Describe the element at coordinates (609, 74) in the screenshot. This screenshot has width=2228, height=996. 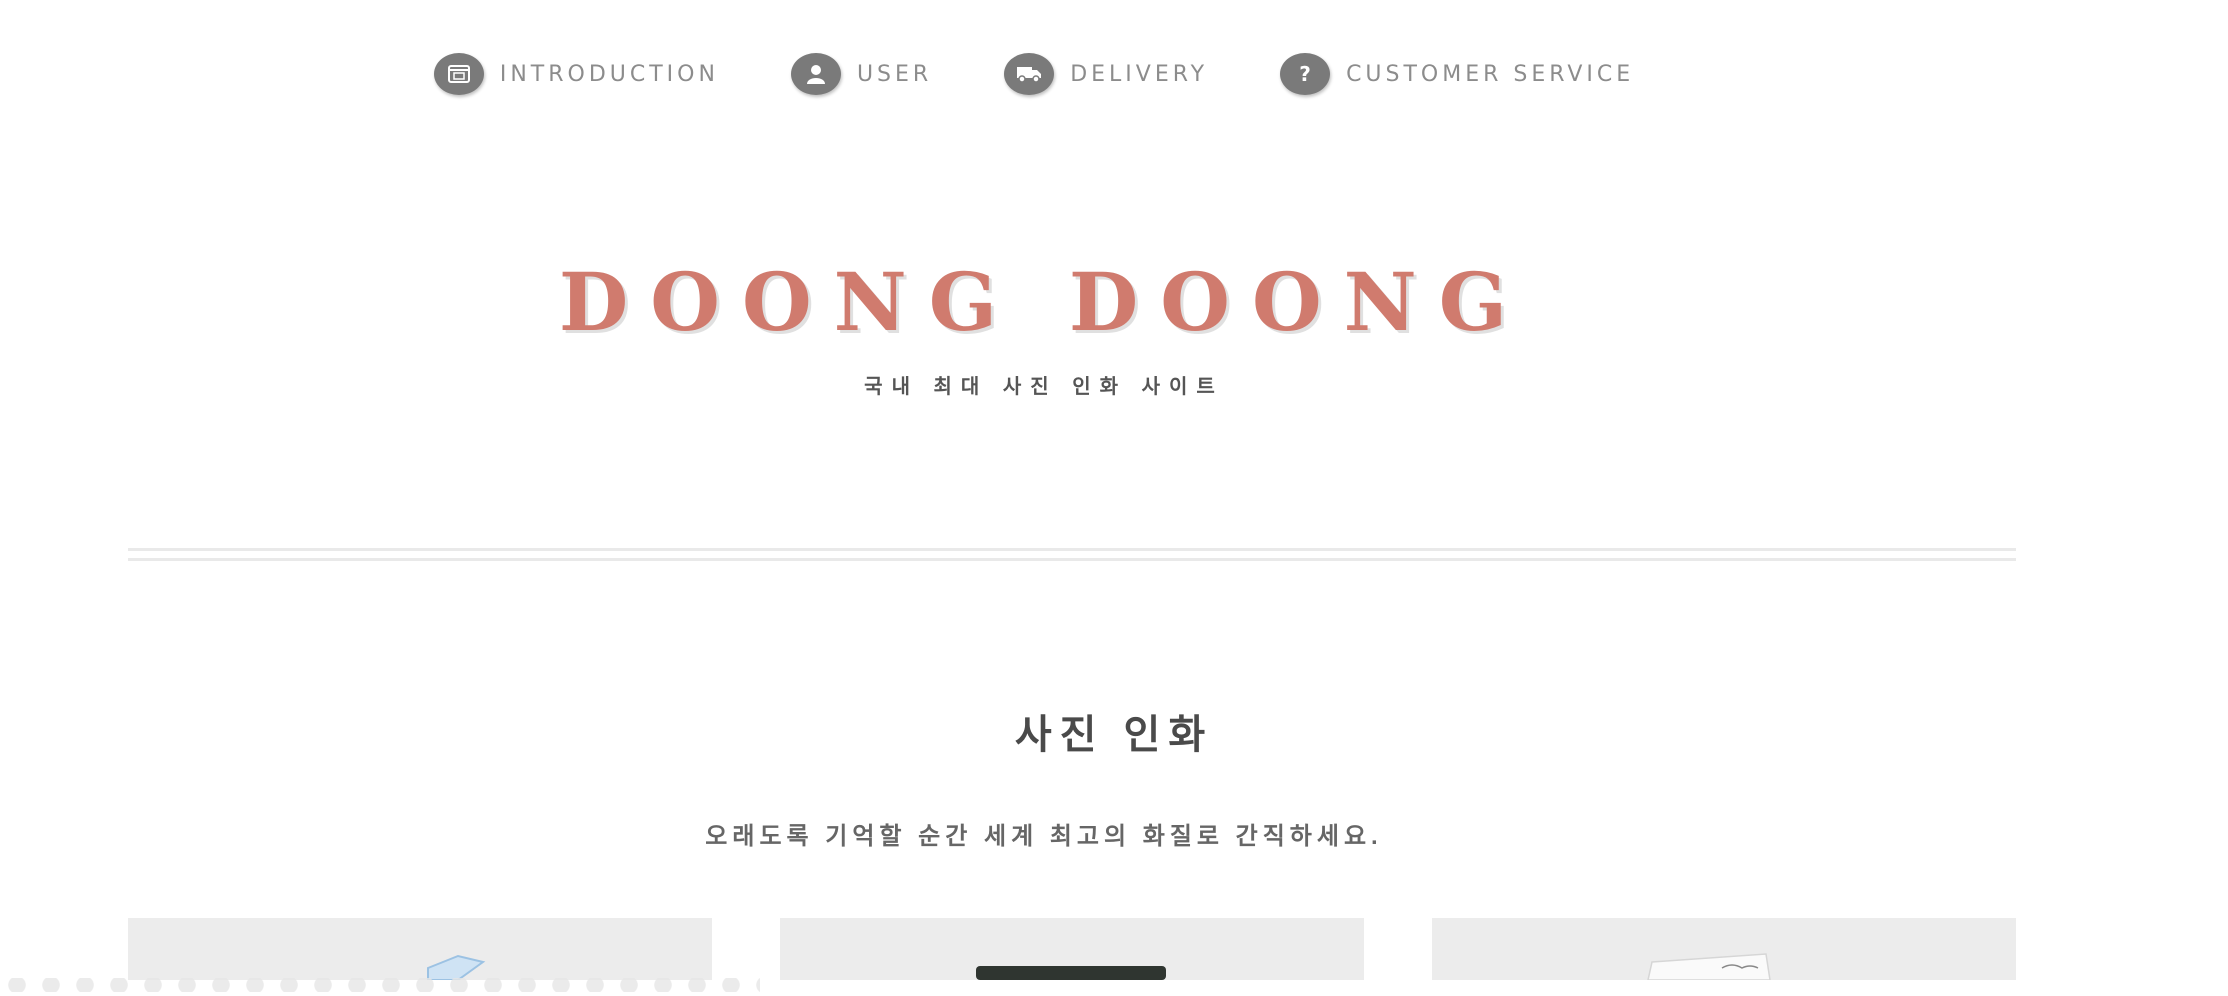
I see `nav-label: INTRODUCTION` at that location.